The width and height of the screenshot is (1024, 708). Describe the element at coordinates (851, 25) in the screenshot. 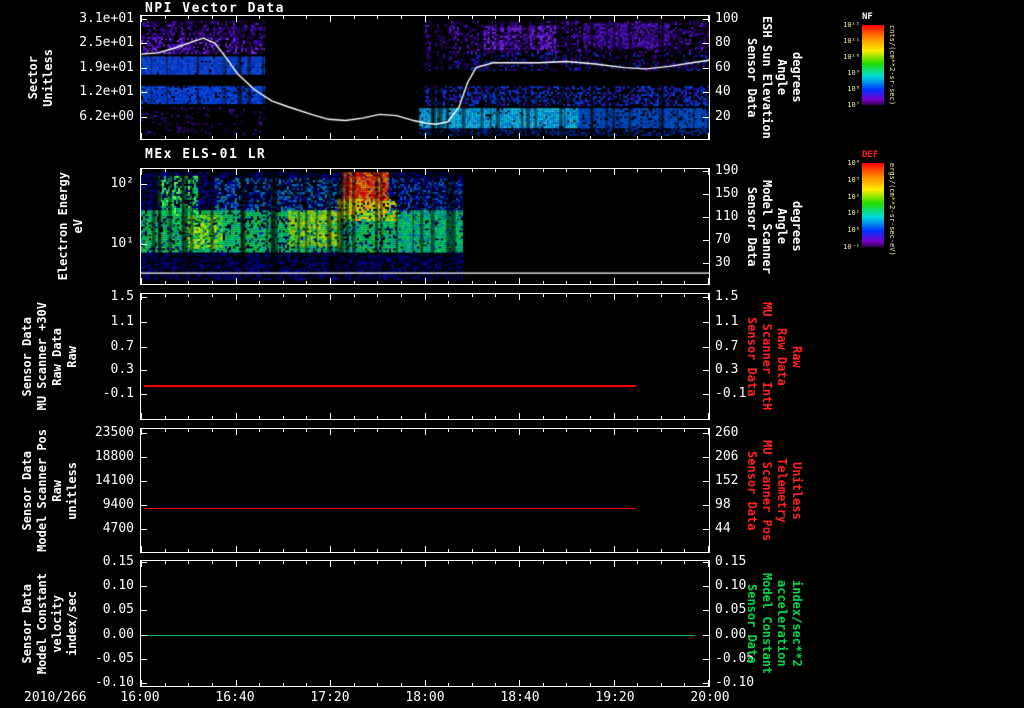

I see `colorbar-tick-label: 10¹²` at that location.